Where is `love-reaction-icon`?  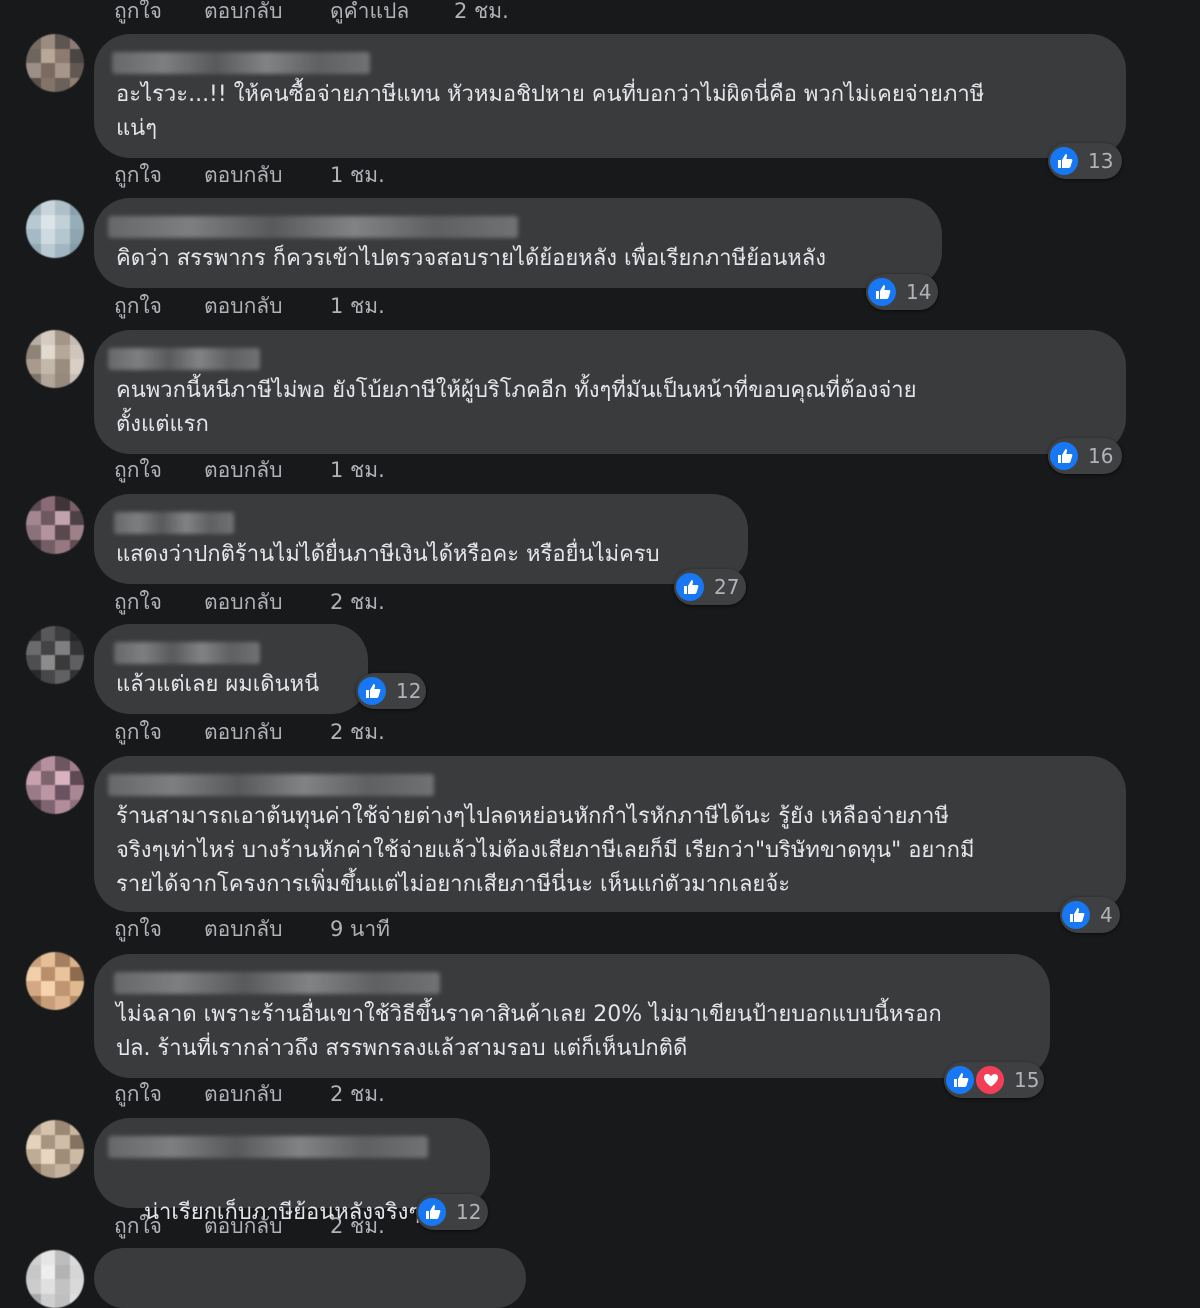
love-reaction-icon is located at coordinates (990, 1080).